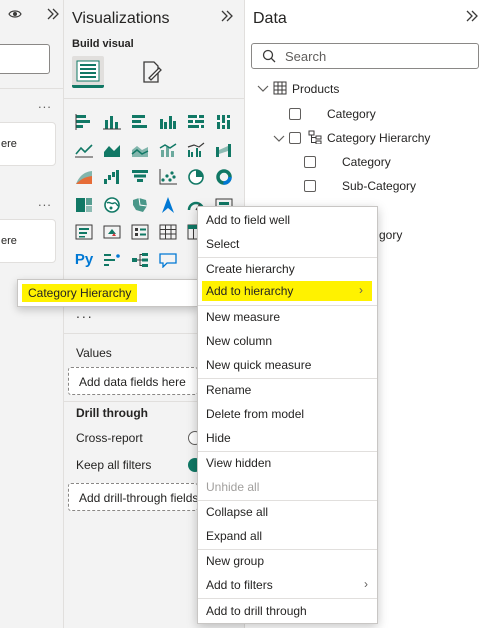 The width and height of the screenshot is (485, 628). What do you see at coordinates (140, 122) in the screenshot?
I see `clustered-bar-chart-icon` at bounding box center [140, 122].